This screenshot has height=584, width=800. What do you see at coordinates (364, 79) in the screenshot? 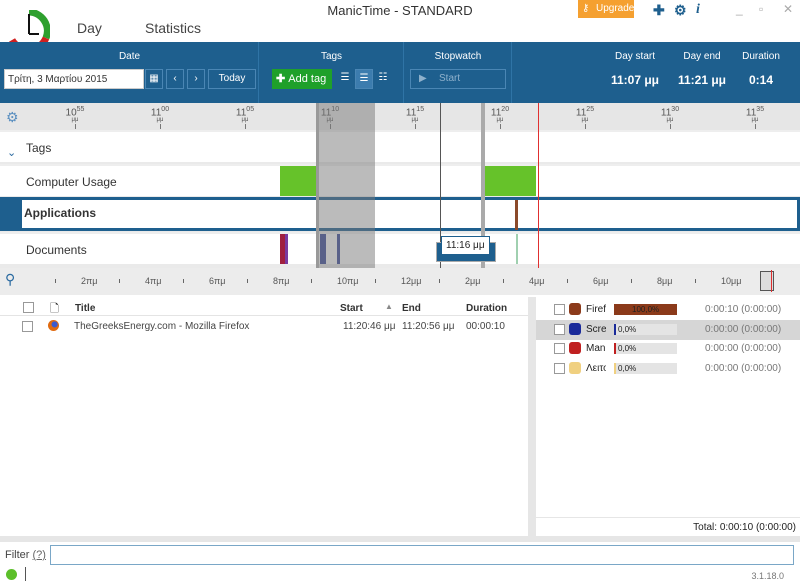
I see `detailed-list-icon: ☰` at bounding box center [364, 79].